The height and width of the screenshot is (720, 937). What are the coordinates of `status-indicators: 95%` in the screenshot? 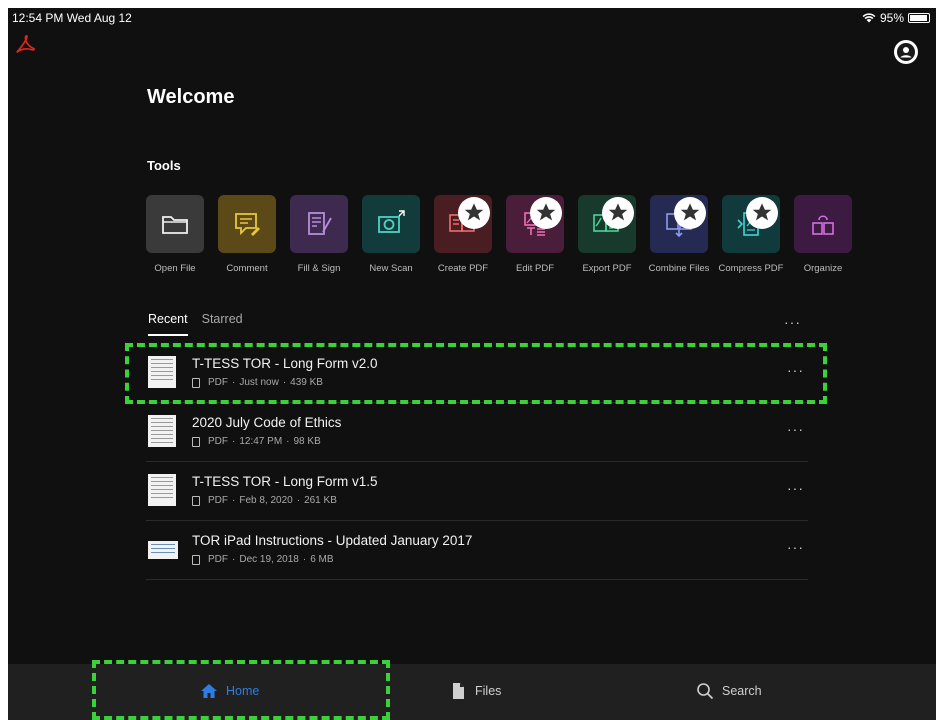 It's located at (896, 18).